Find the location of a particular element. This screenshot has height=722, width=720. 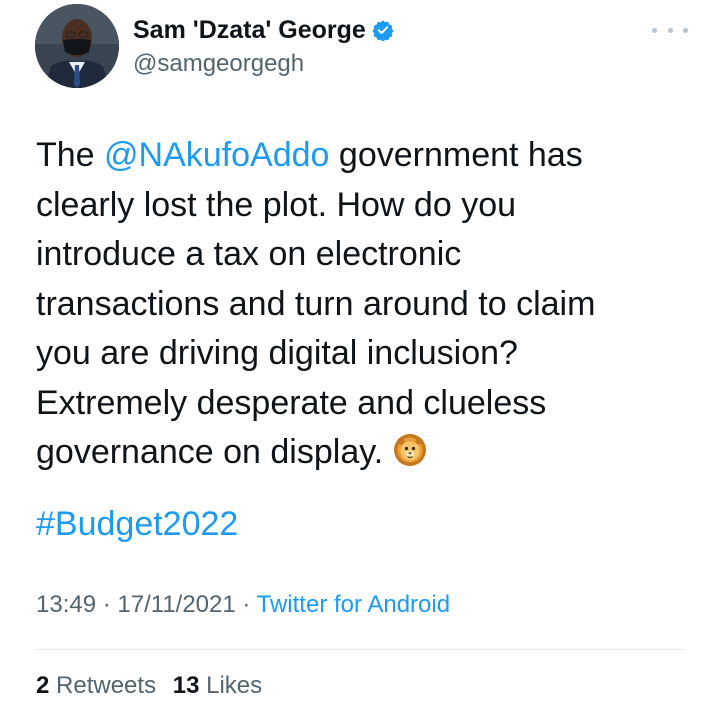

tweet-line: Extremely desperate and clueless is located at coordinates (291, 402).